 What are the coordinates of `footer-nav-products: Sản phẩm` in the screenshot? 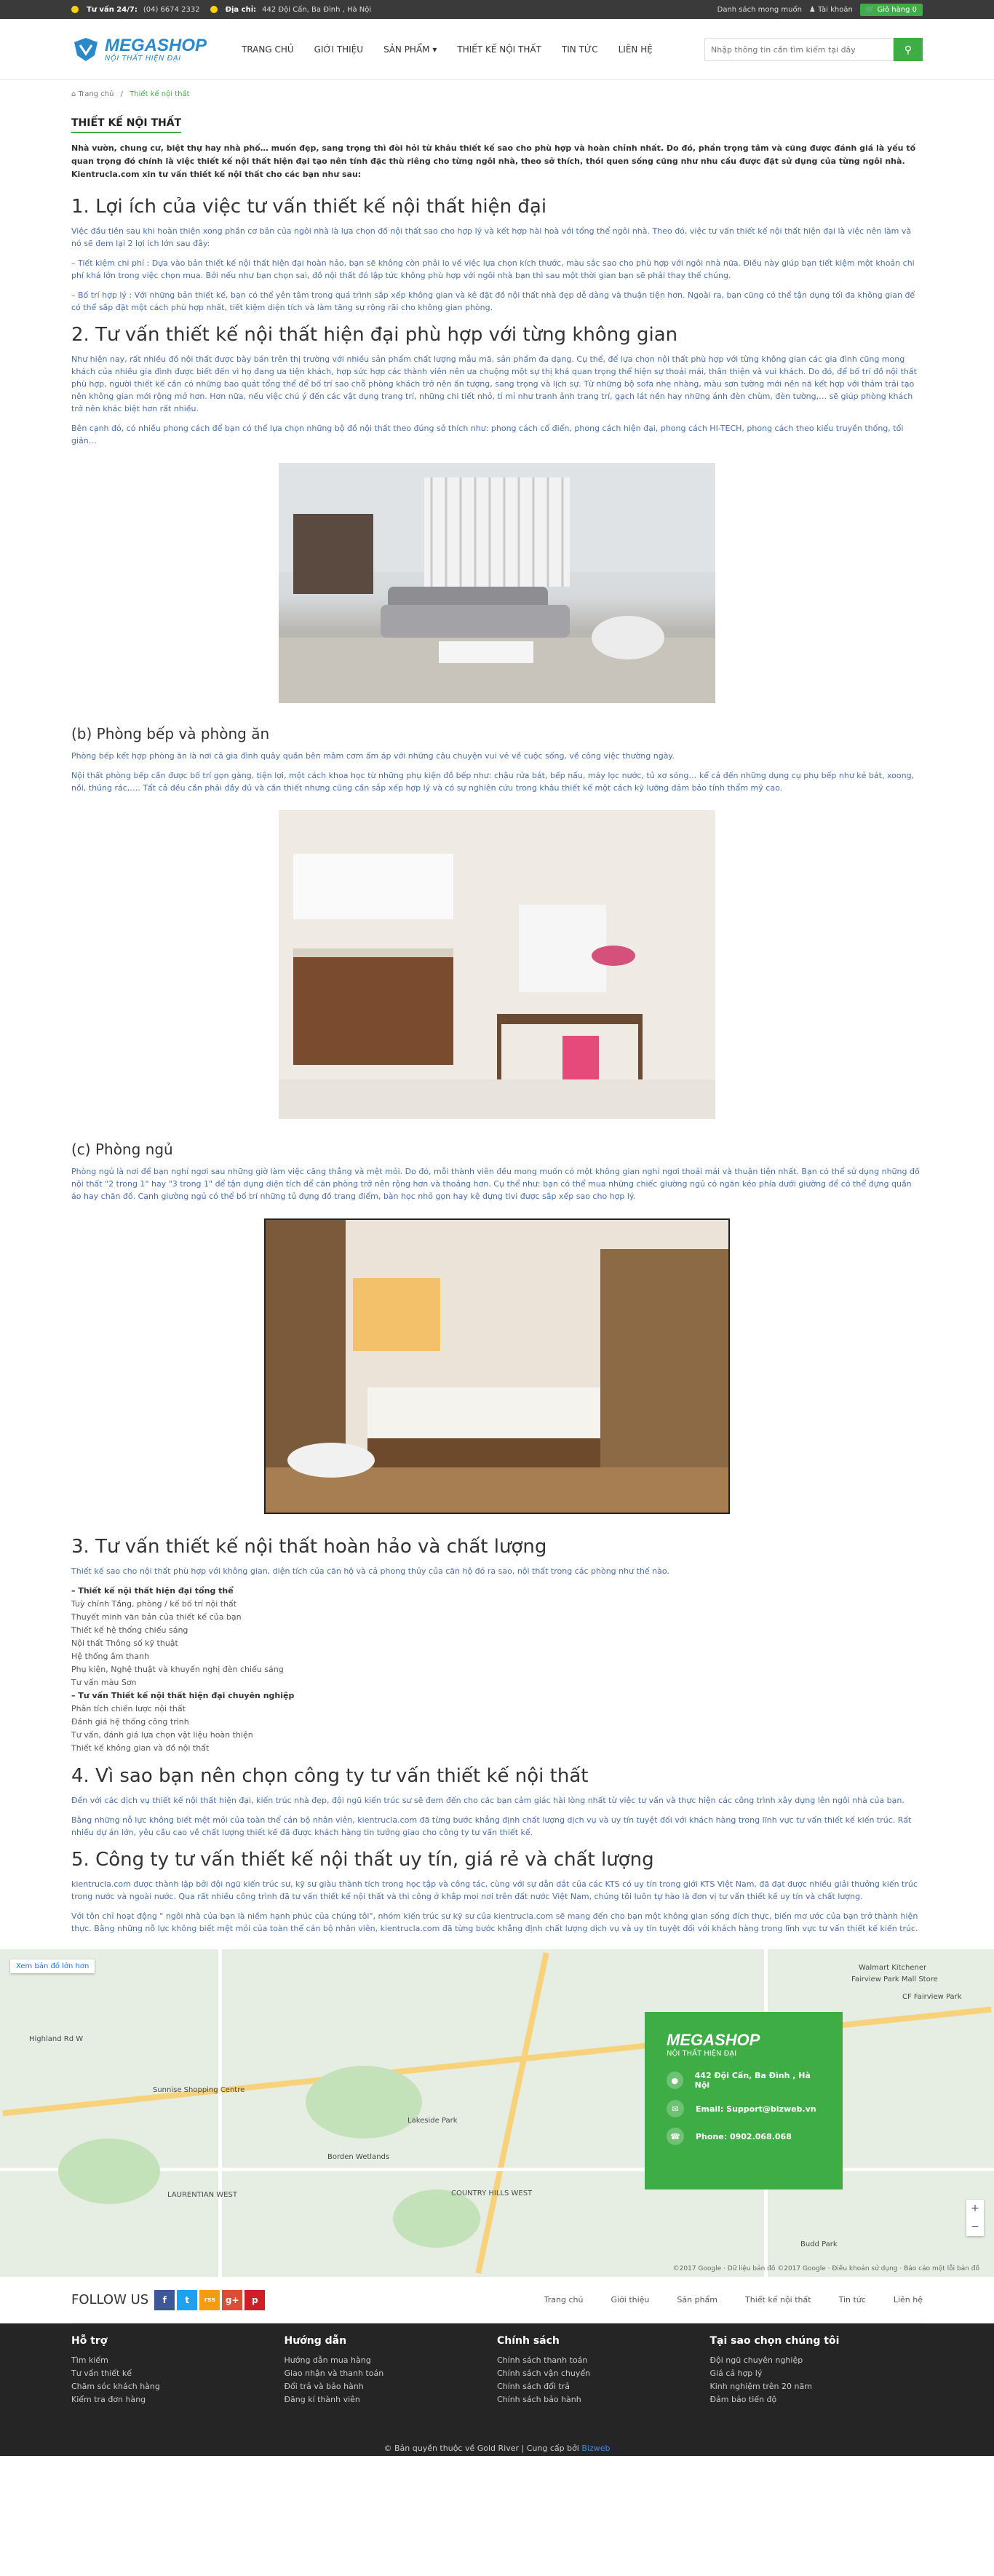 It's located at (697, 2299).